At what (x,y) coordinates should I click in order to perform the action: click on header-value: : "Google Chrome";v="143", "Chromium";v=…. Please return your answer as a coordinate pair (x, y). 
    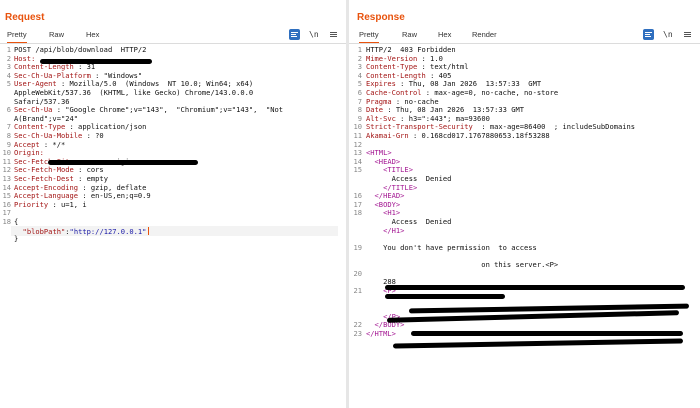
    Looking at the image, I should click on (168, 110).